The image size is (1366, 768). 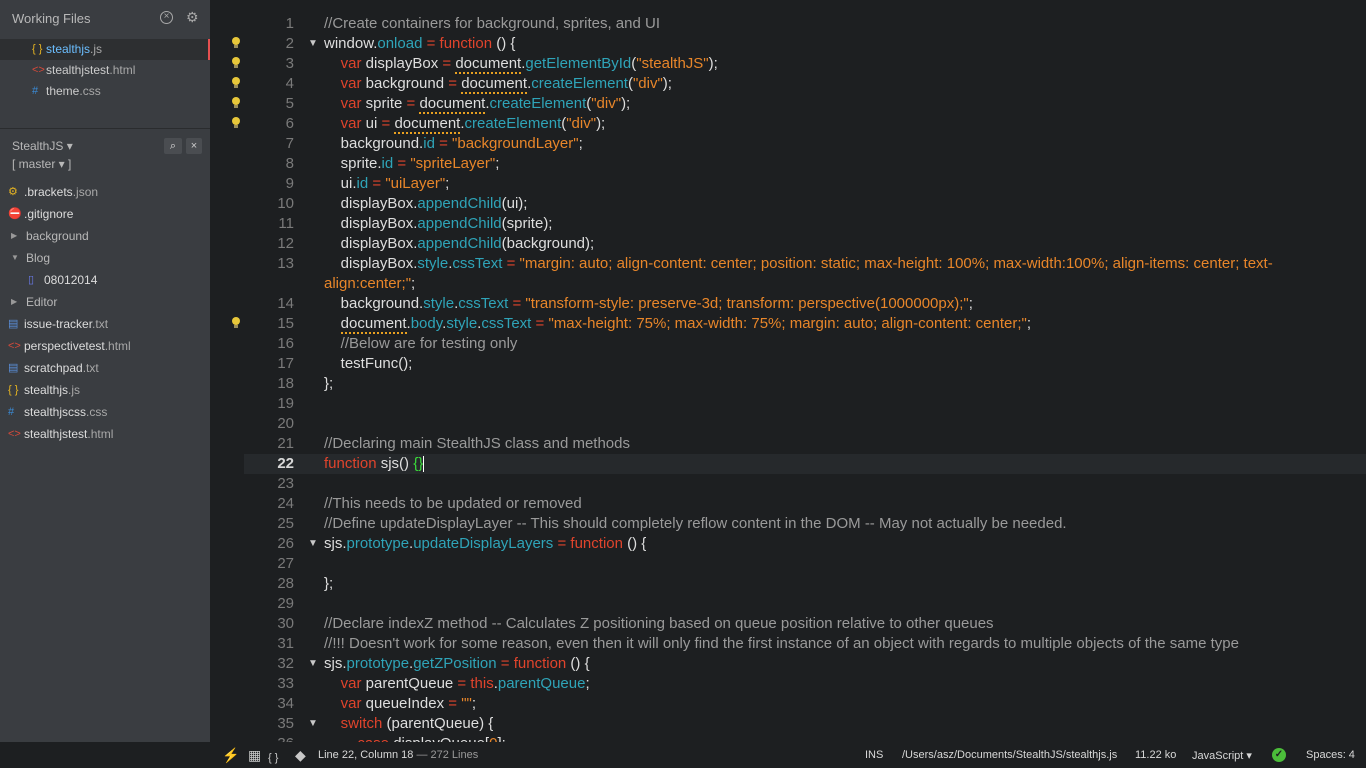 What do you see at coordinates (105, 91) in the screenshot?
I see `working-file-item: # theme.css` at bounding box center [105, 91].